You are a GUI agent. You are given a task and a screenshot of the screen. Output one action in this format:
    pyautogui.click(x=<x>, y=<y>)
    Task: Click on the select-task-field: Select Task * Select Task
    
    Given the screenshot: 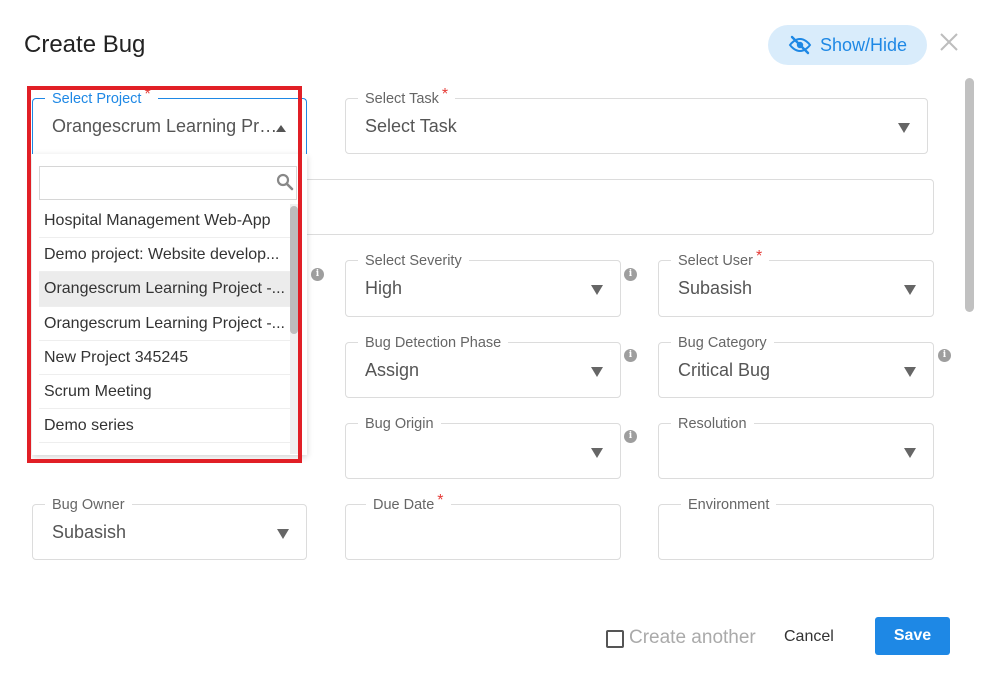 What is the action you would take?
    pyautogui.click(x=636, y=120)
    